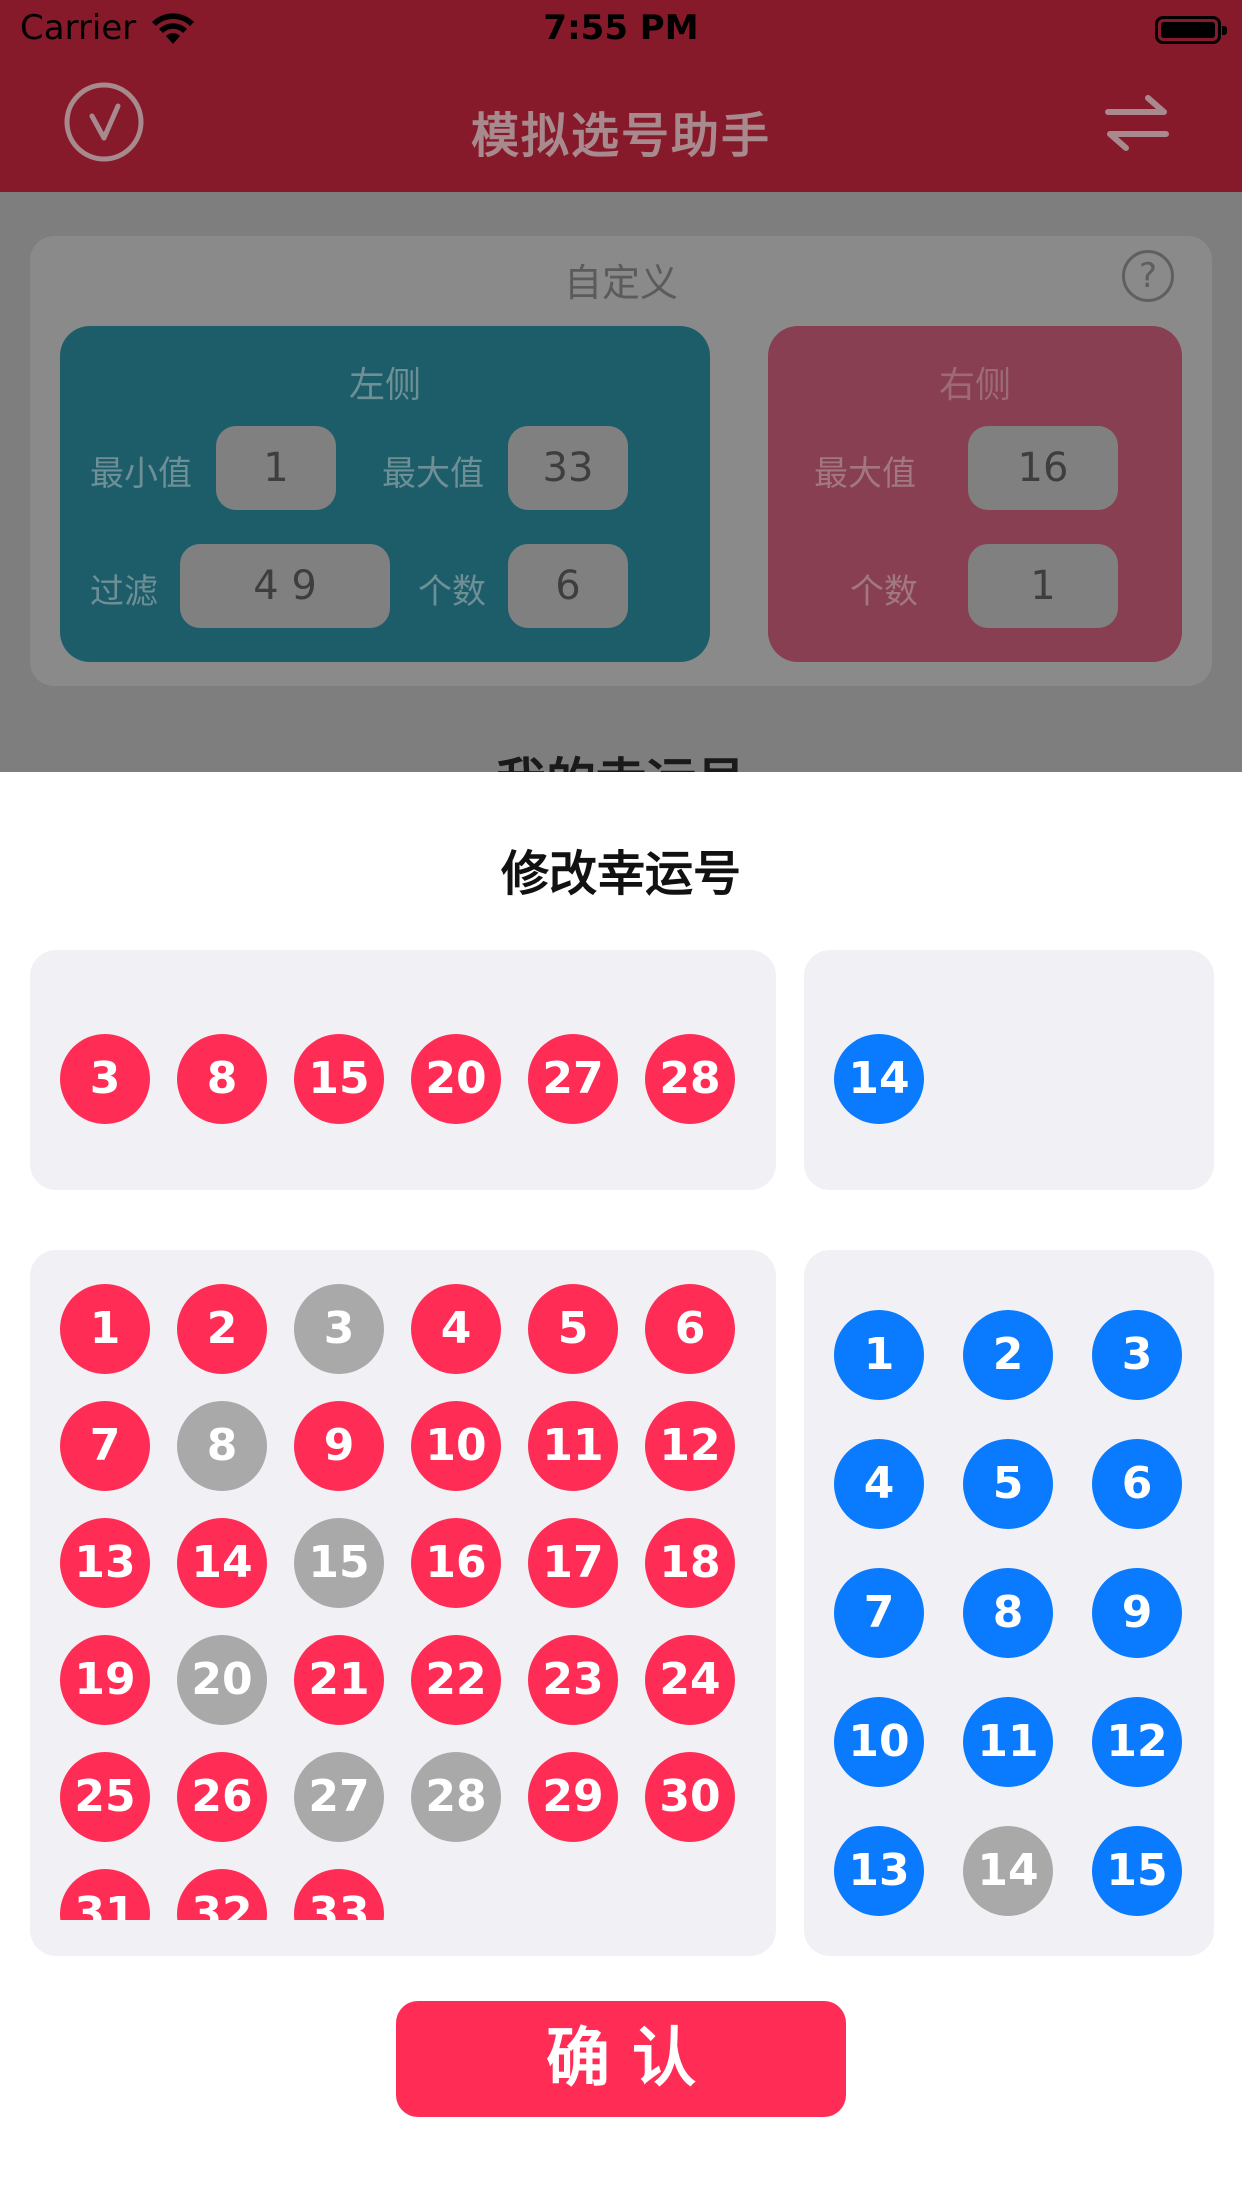 Image resolution: width=1242 pixels, height=2208 pixels. I want to click on left-number-ball: 3, so click(339, 1329).